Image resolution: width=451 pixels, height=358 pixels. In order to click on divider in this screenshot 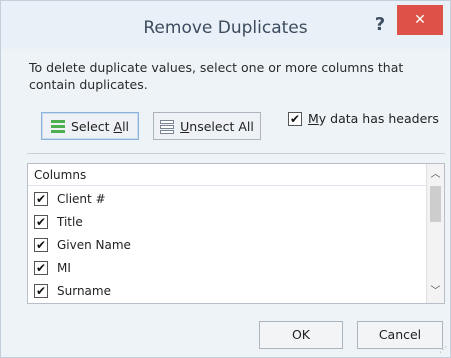, I will do `click(236, 153)`.